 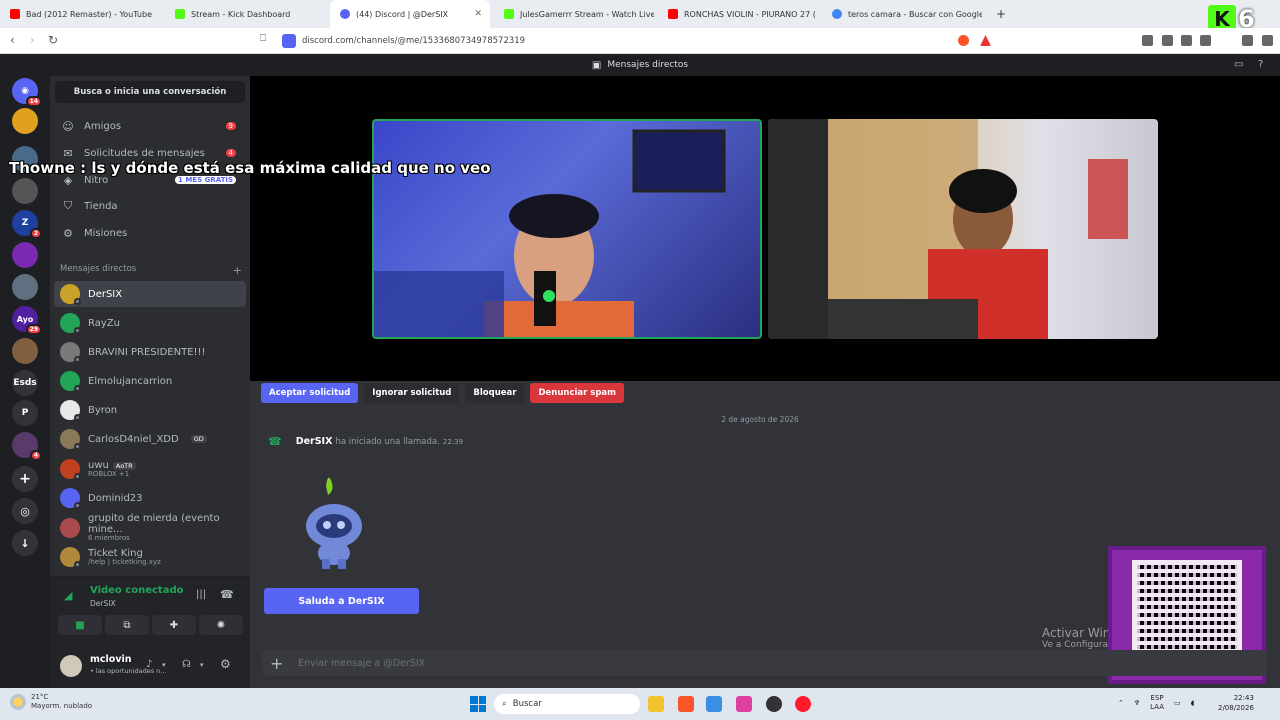 What do you see at coordinates (1267, 40) in the screenshot?
I see `menu-icon` at bounding box center [1267, 40].